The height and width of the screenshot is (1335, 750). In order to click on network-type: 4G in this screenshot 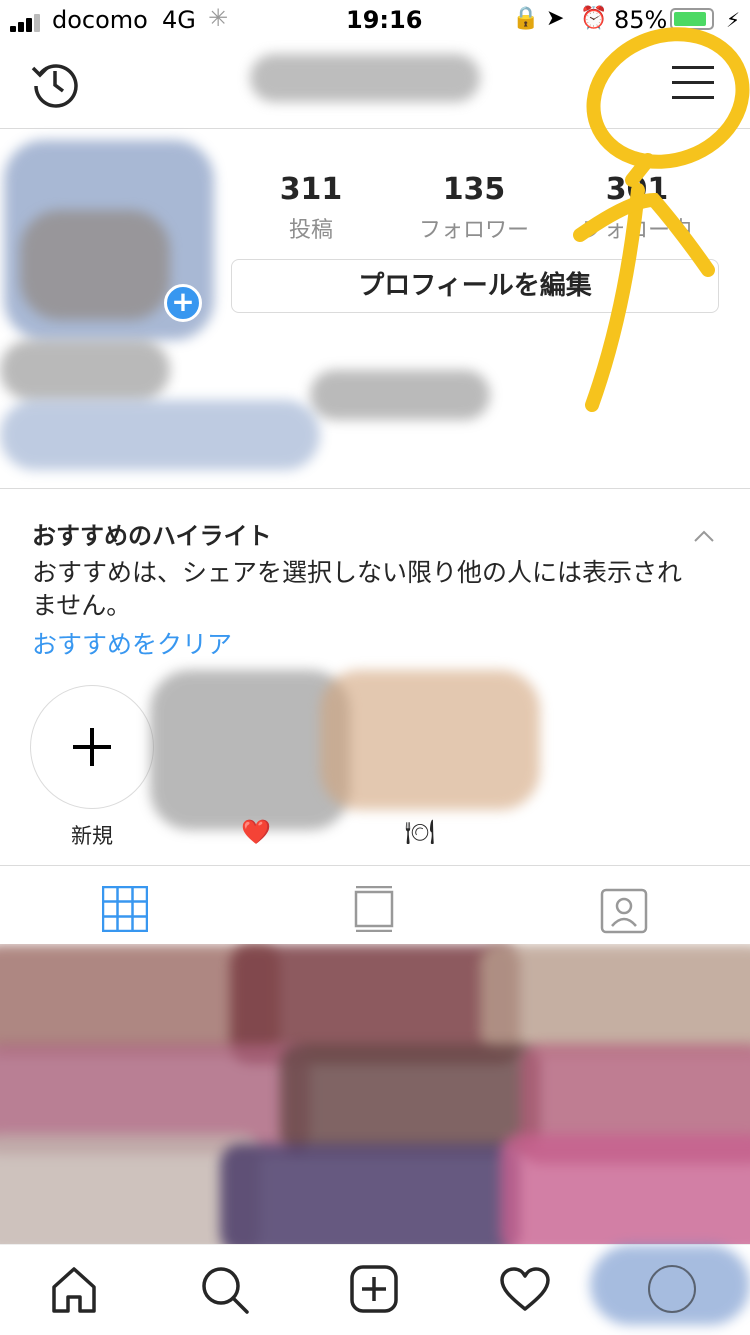, I will do `click(179, 20)`.